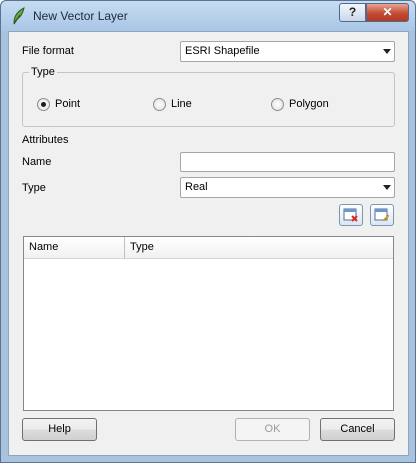 The image size is (416, 463). I want to click on column-header-type: Type, so click(259, 248).